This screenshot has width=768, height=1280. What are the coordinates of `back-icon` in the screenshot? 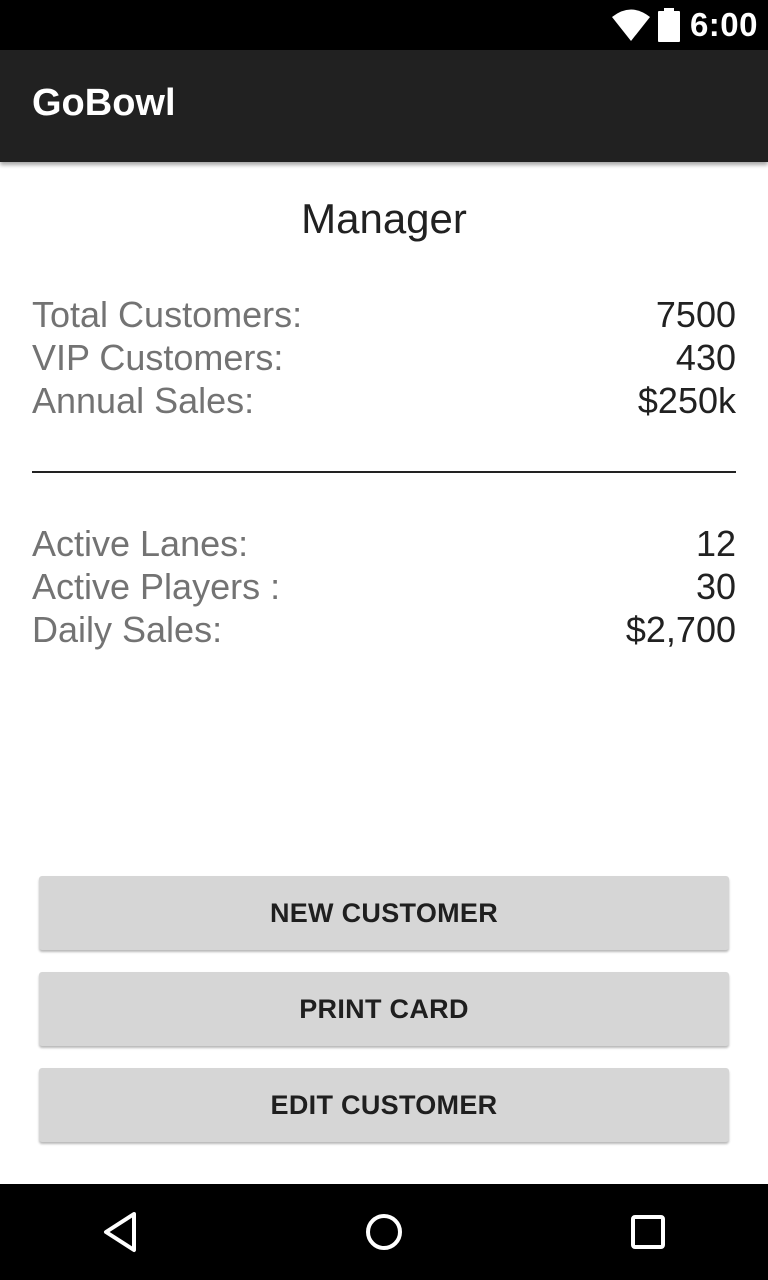 It's located at (120, 1232).